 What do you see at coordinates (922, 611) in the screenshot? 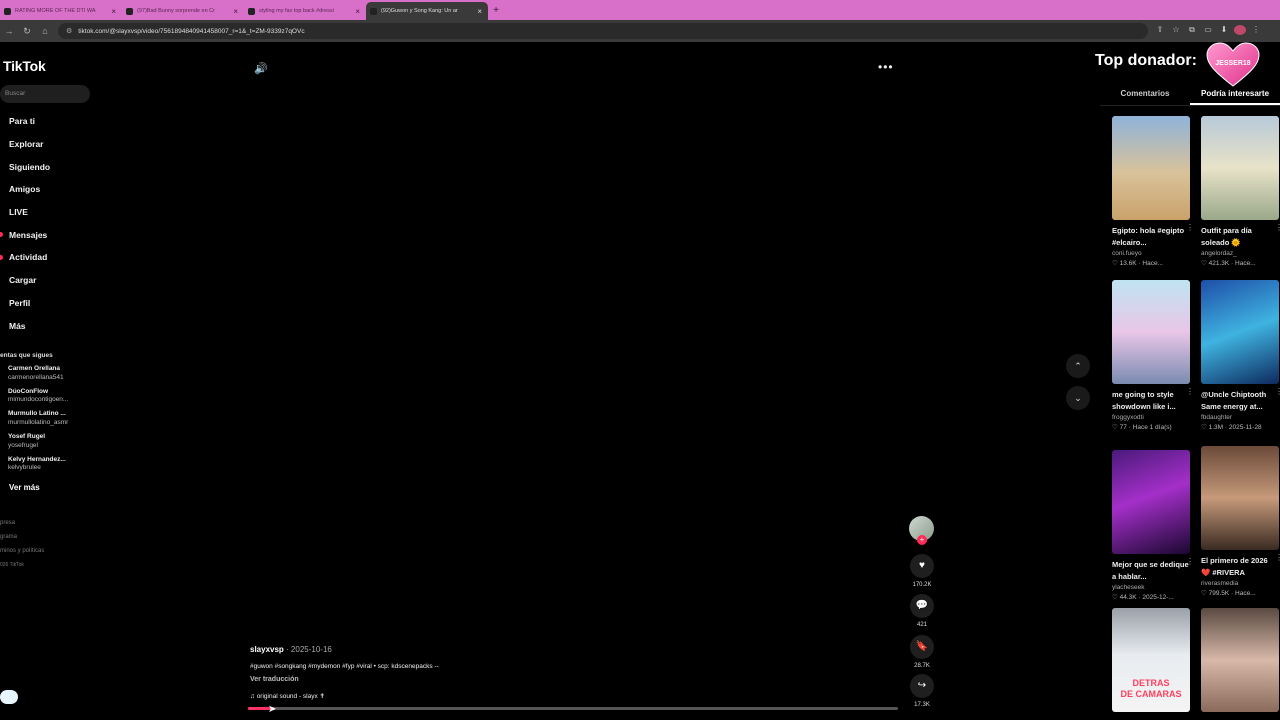
I see `comment-button: 💬 421` at bounding box center [922, 611].